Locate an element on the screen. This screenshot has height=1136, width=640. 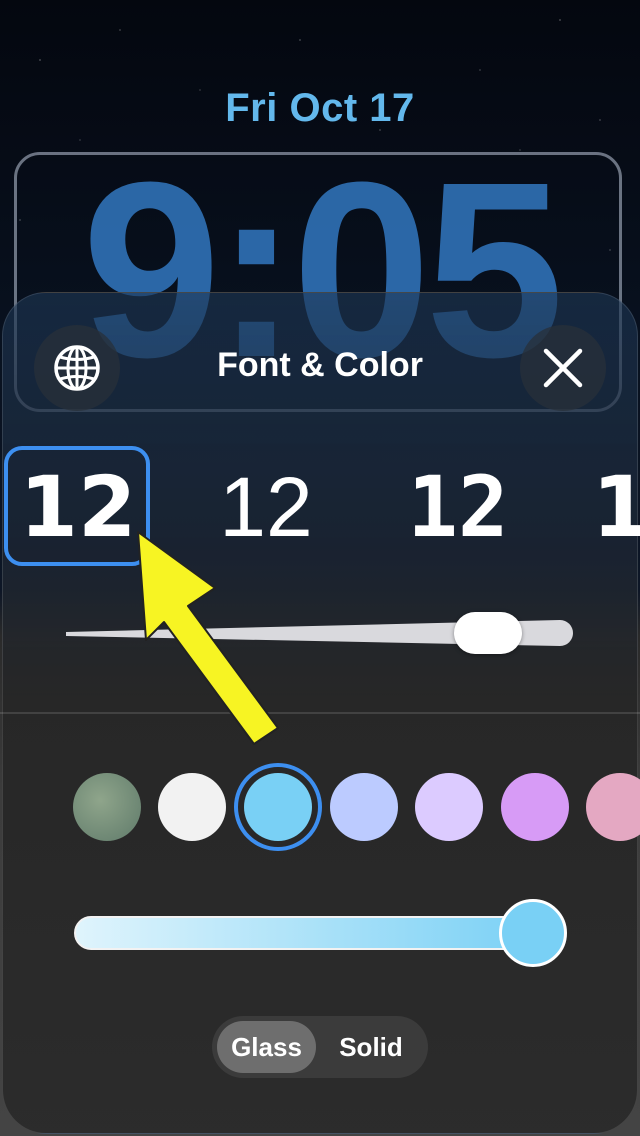
close-icon is located at coordinates (563, 368).